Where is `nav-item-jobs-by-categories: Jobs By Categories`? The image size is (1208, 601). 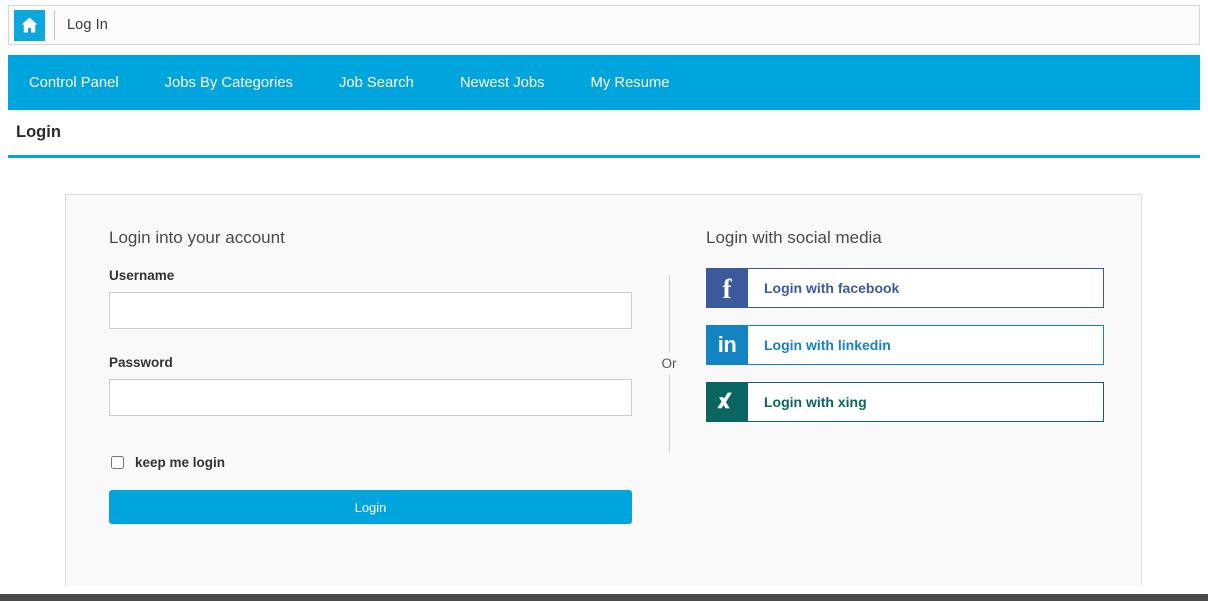
nav-item-jobs-by-categories: Jobs By Categories is located at coordinates (229, 83).